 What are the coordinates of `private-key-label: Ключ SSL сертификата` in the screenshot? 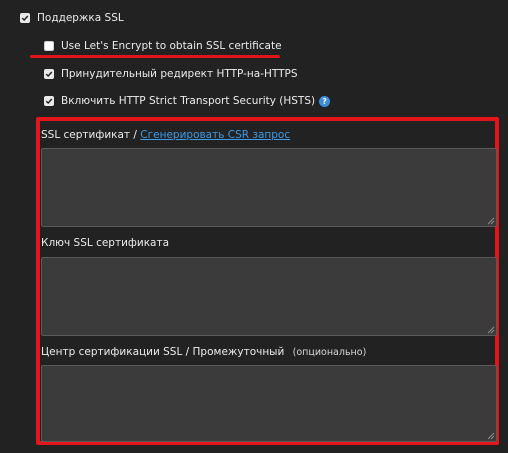 It's located at (105, 243).